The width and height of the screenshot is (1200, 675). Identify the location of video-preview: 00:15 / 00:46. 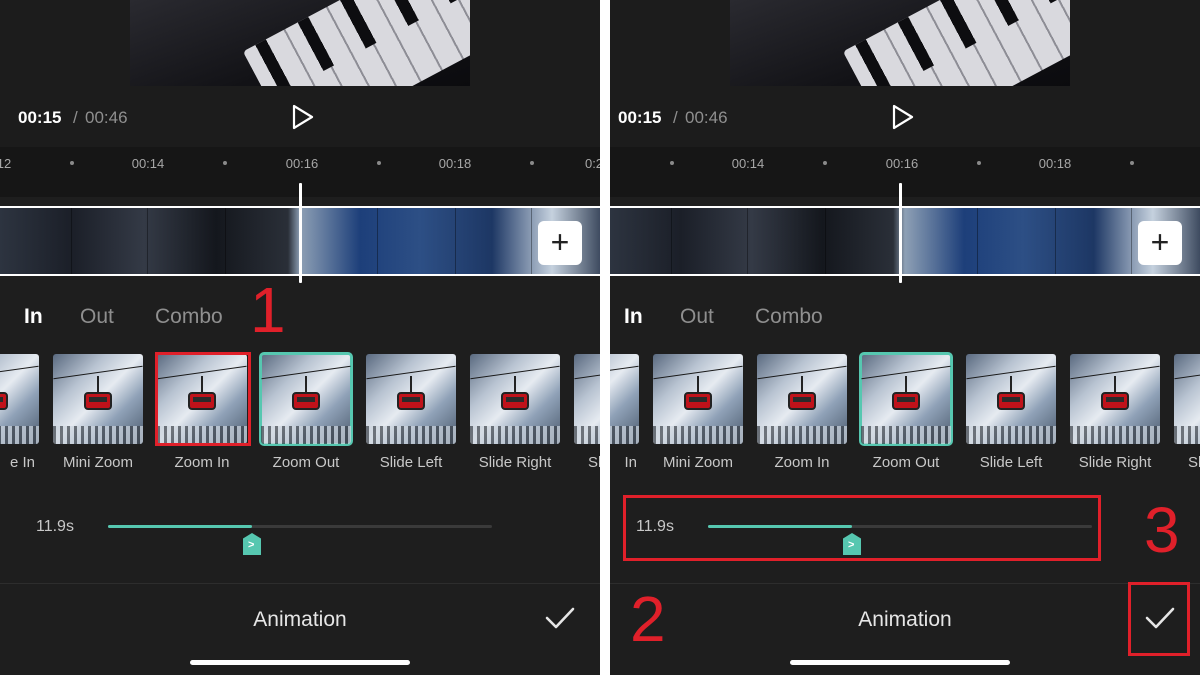
(905, 73).